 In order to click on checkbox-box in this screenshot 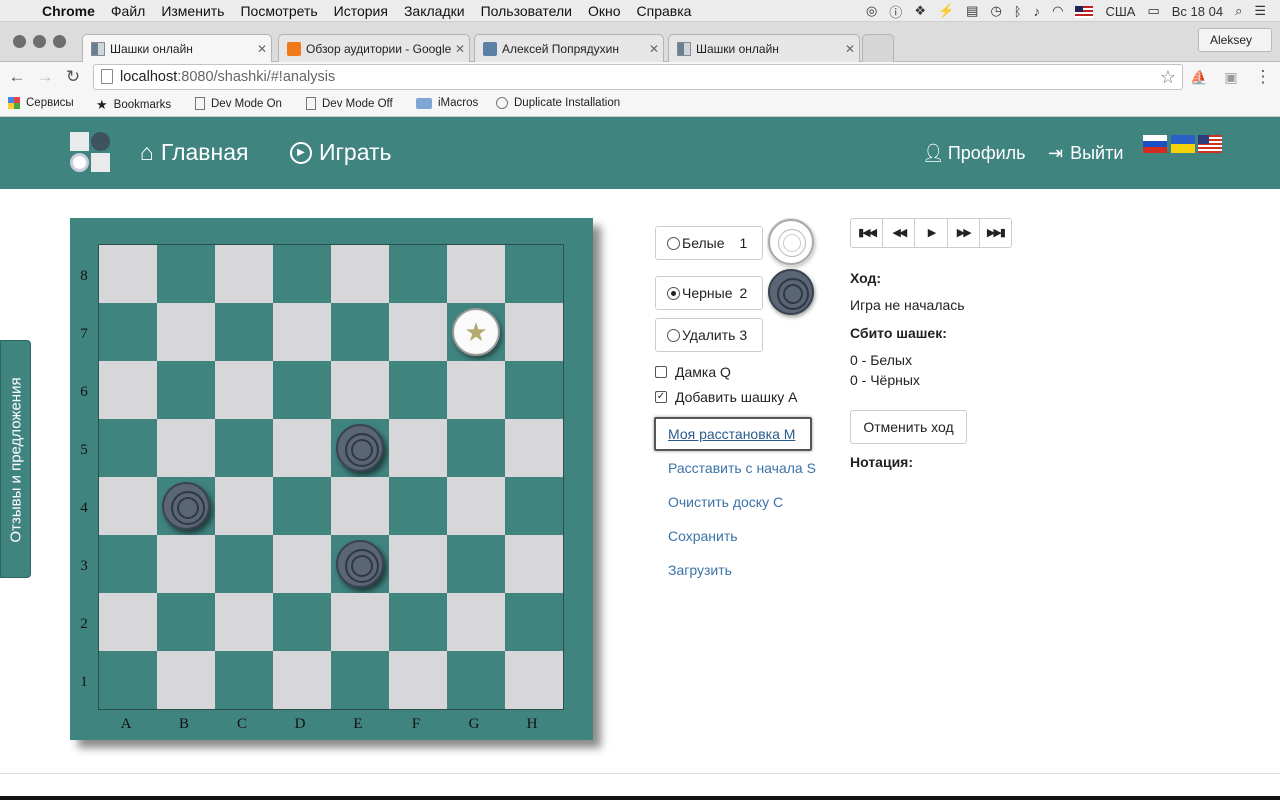, I will do `click(661, 372)`.